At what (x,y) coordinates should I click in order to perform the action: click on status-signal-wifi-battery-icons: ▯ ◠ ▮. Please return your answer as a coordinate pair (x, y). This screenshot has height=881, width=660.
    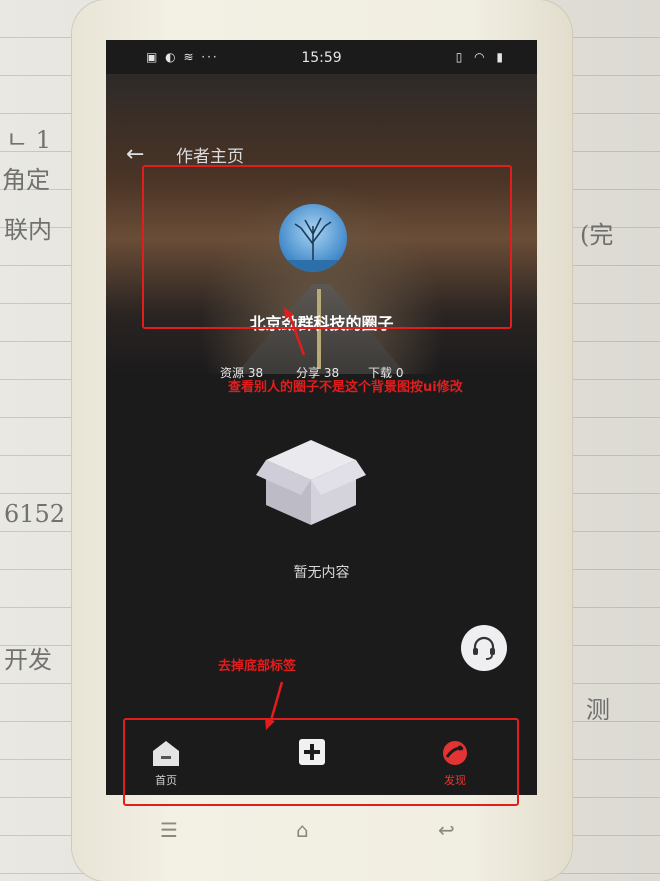
    Looking at the image, I should click on (481, 57).